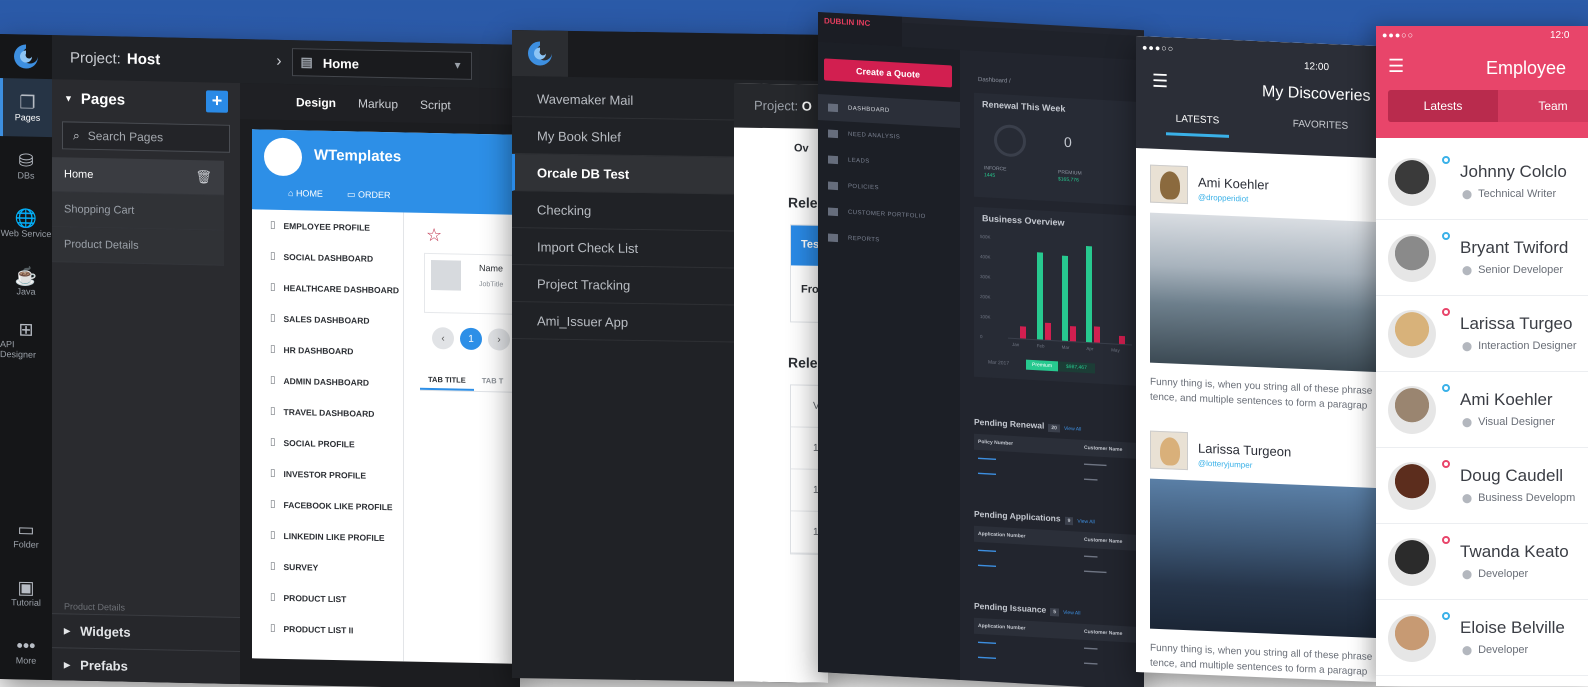 This screenshot has height=687, width=1588. Describe the element at coordinates (146, 137) in the screenshot. I see `search-pages-input: ⌕ Search Pages` at that location.